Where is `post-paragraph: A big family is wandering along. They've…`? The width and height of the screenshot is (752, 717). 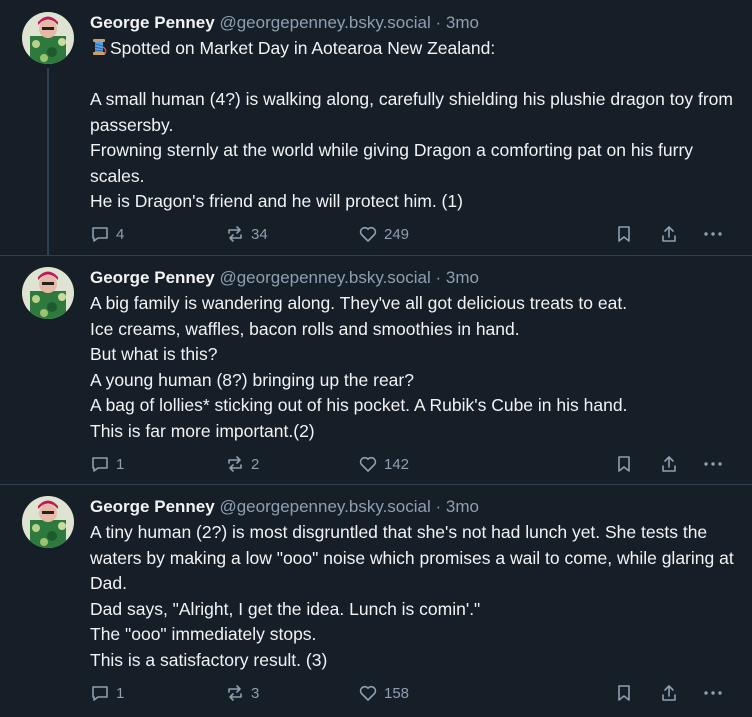 post-paragraph: A big family is wandering along. They've… is located at coordinates (359, 303).